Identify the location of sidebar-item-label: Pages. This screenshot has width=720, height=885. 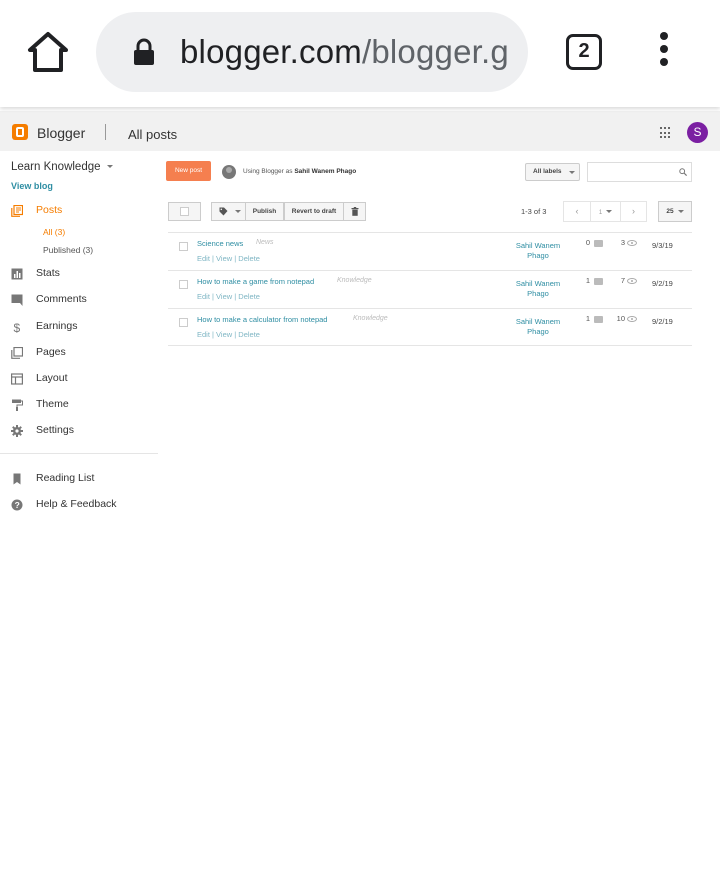
(51, 352).